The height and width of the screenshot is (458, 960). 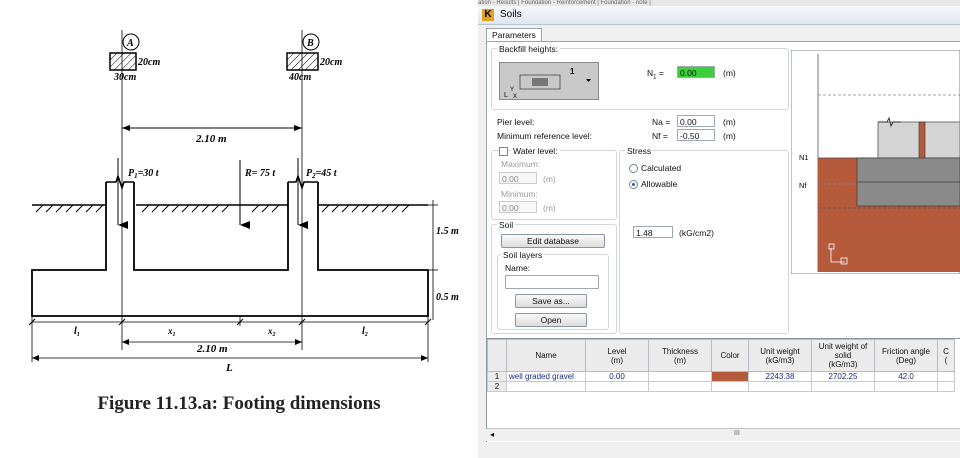 I want to click on edit-database-button: Edit database, so click(x=553, y=241).